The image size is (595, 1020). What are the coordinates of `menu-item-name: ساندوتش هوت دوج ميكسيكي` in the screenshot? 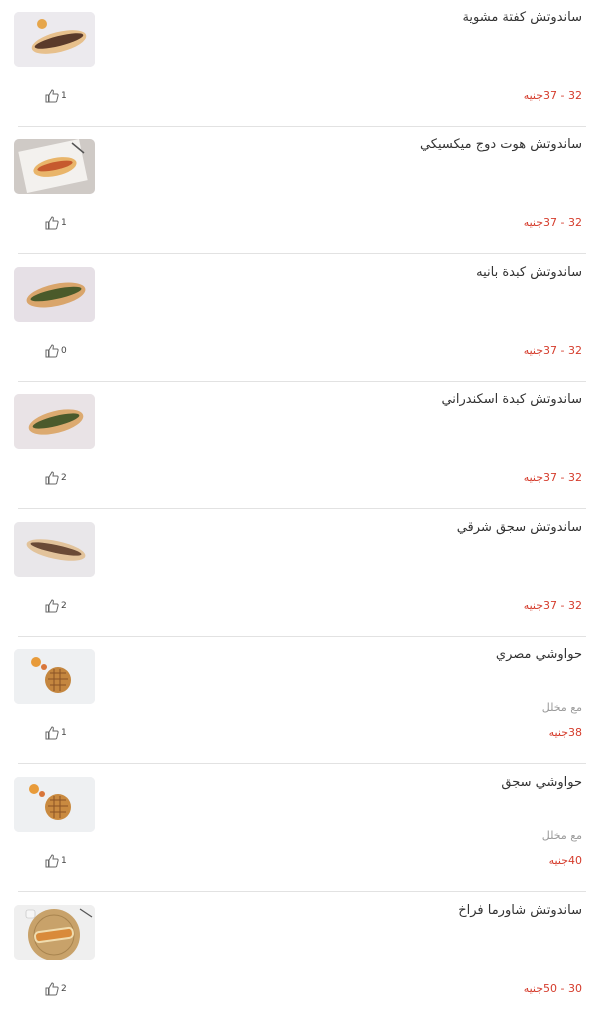 It's located at (500, 144).